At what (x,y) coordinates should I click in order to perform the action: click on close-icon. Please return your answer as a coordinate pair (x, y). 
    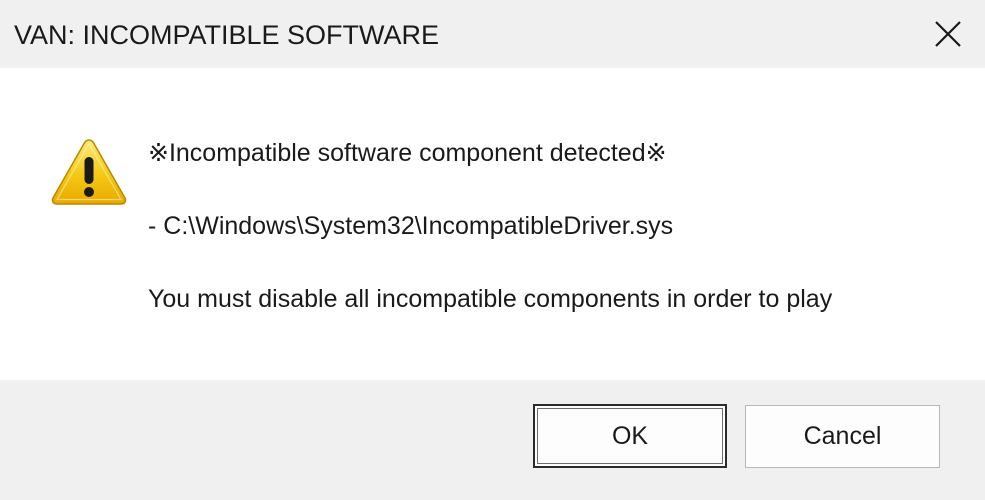
    Looking at the image, I should click on (948, 34).